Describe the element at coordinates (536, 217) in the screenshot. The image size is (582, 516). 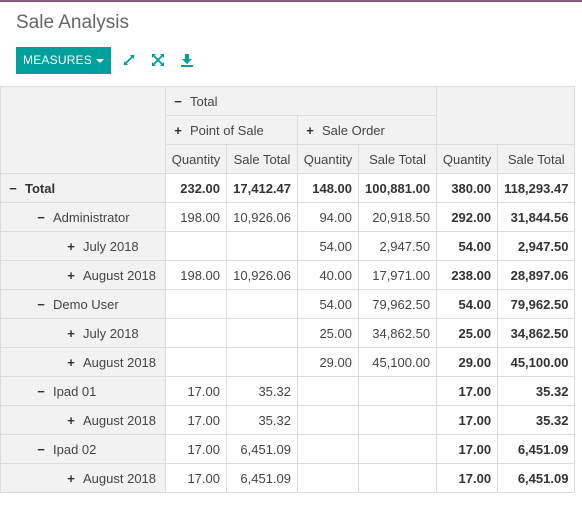
I see `pivot-cell: 31,844.56` at that location.